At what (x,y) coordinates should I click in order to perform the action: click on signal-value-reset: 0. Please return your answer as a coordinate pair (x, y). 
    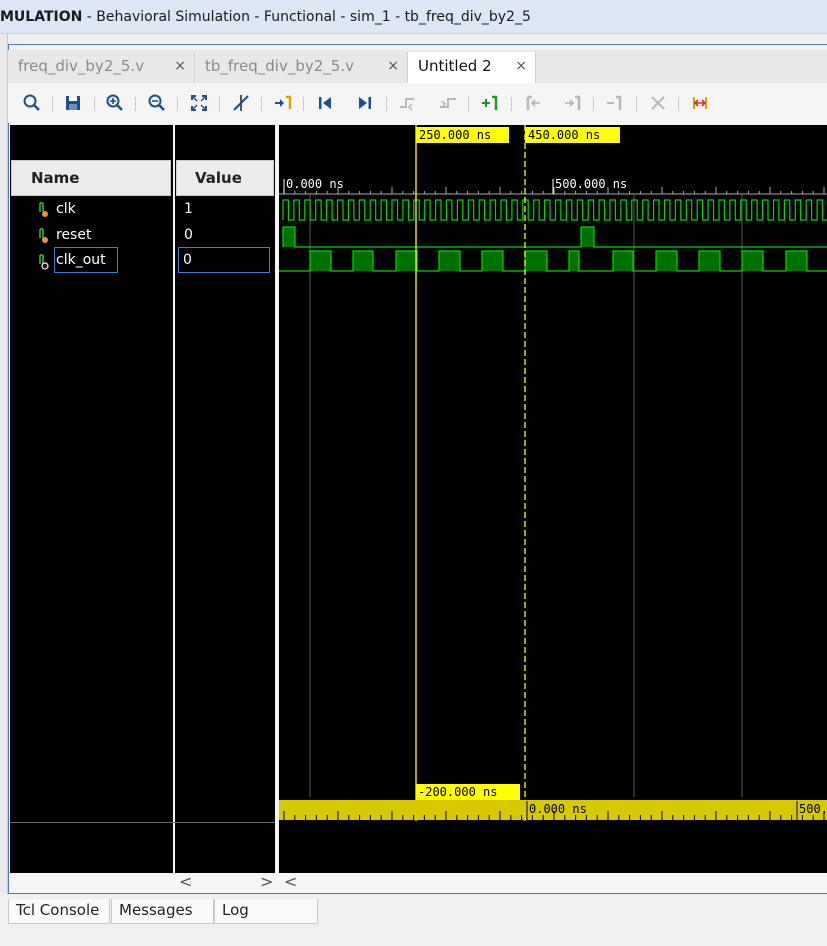
    Looking at the image, I should click on (188, 235).